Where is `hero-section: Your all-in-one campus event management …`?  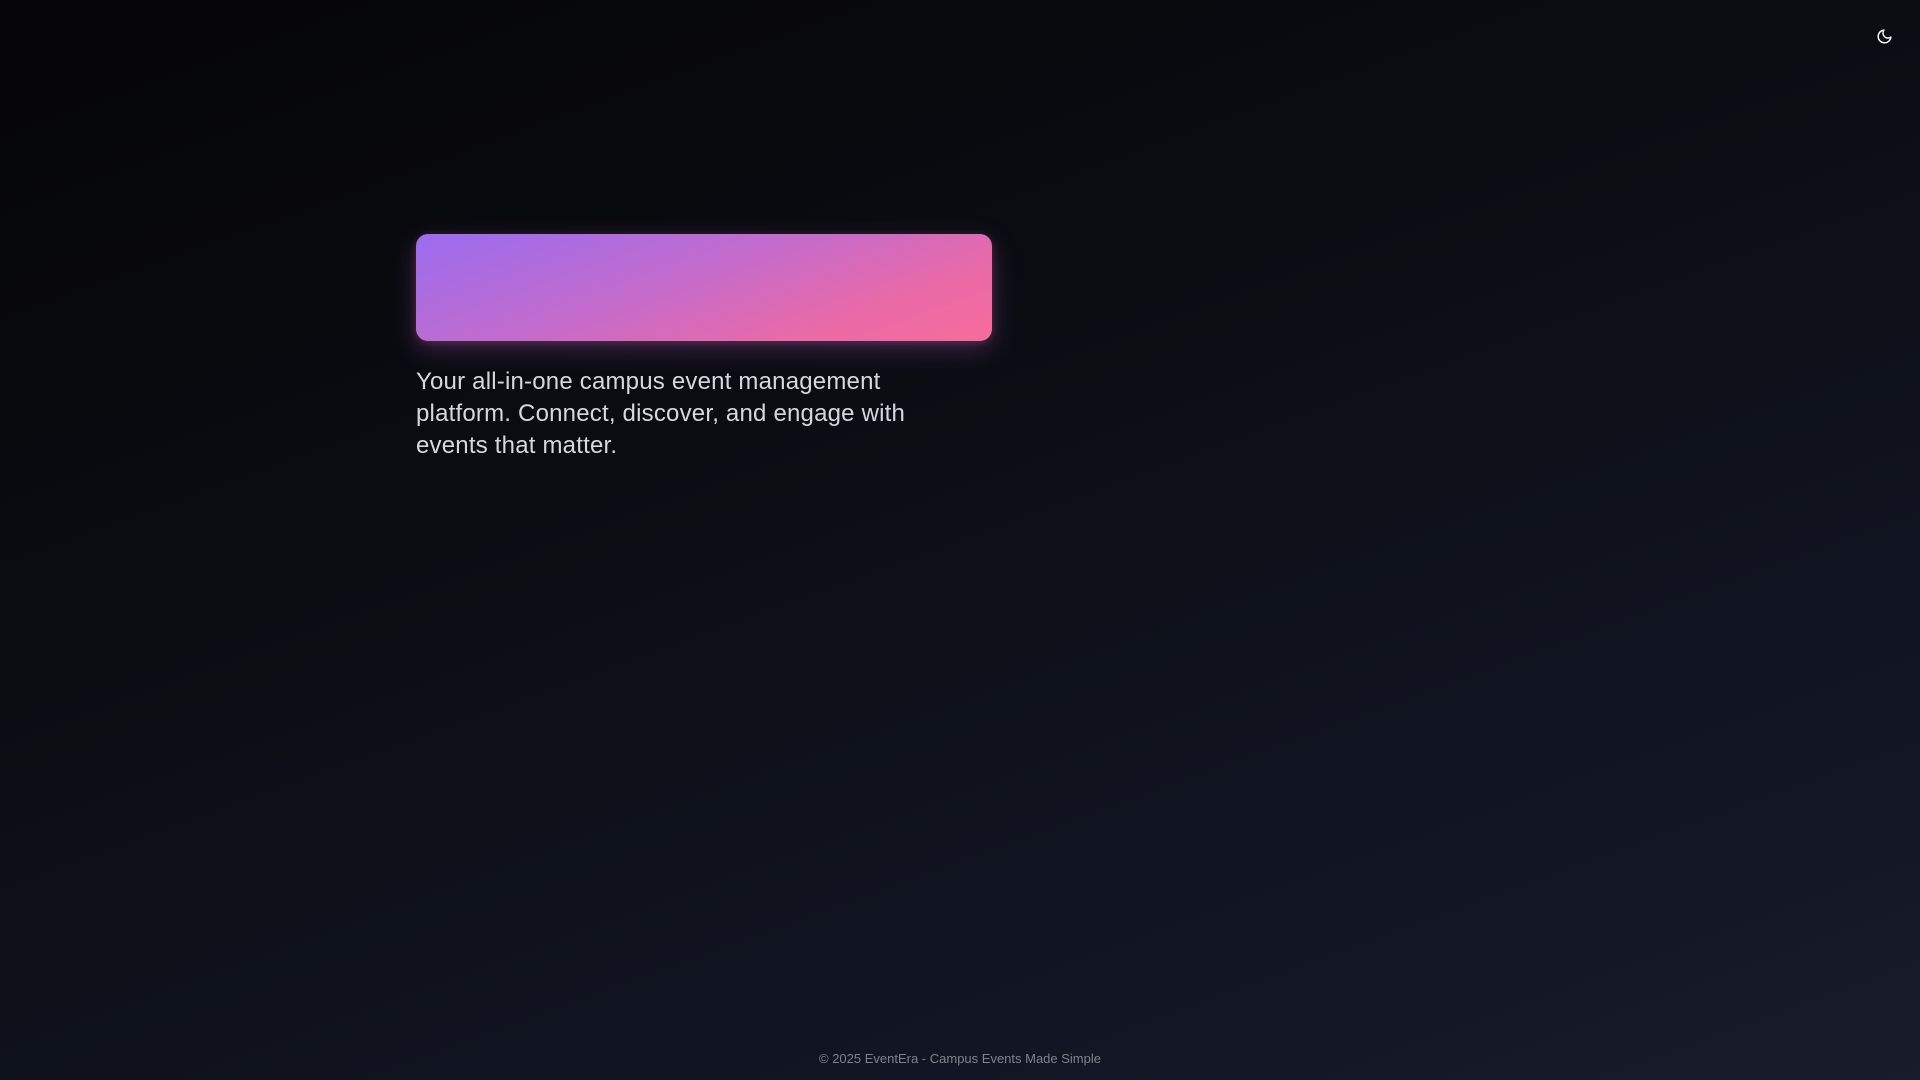
hero-section: Your all-in-one campus event management … is located at coordinates (704, 348).